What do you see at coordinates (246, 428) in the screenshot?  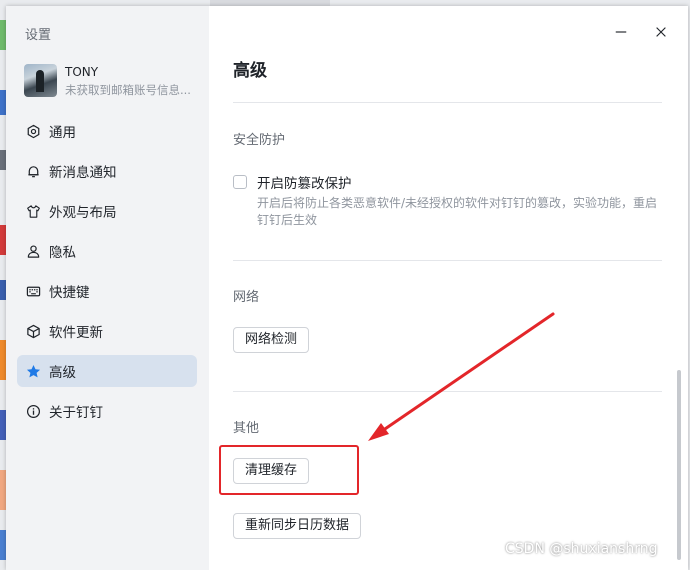 I see `section-title-other: 其他` at bounding box center [246, 428].